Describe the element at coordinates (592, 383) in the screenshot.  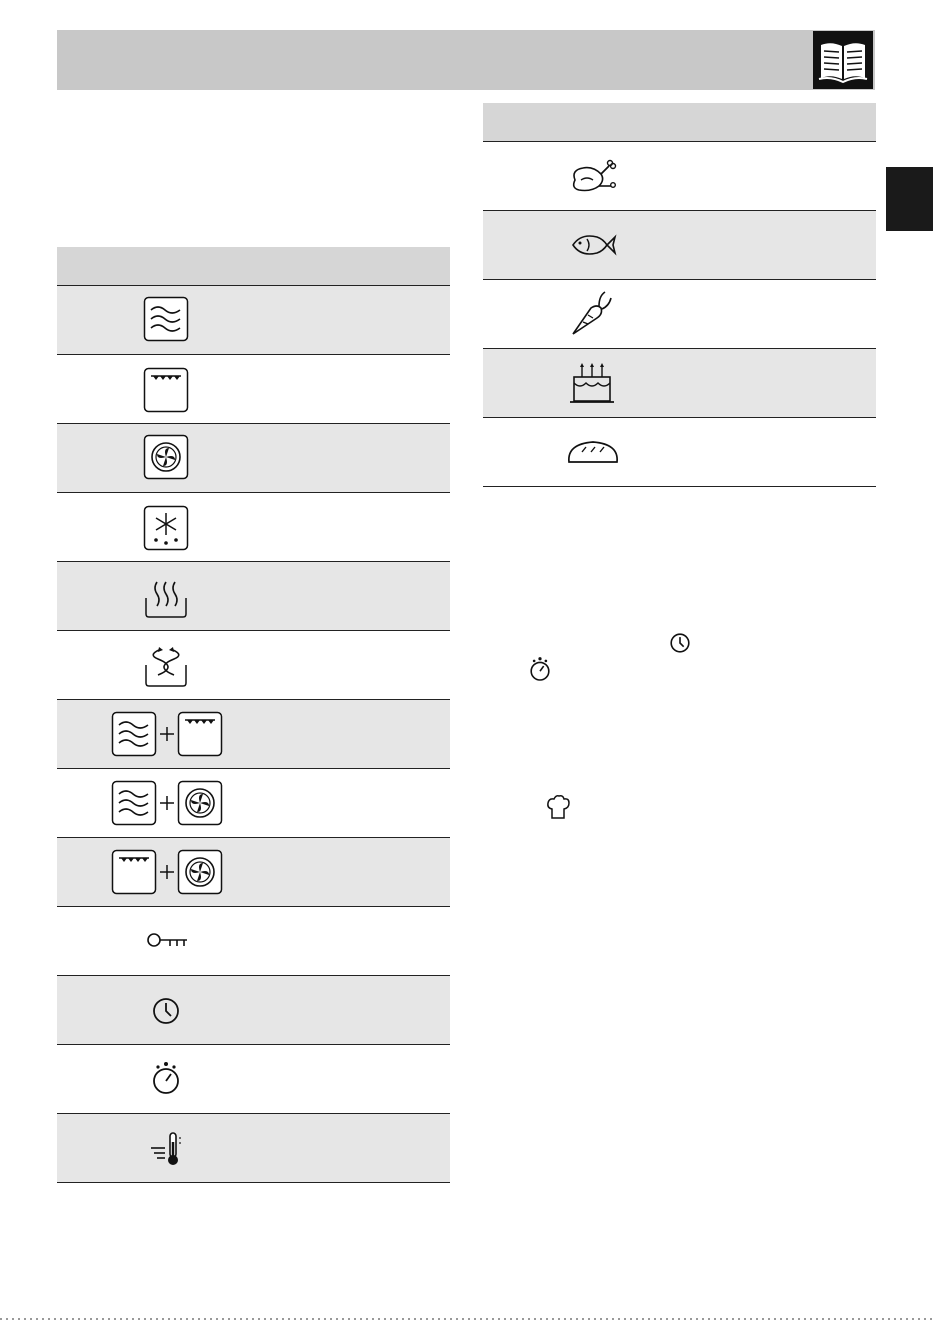
I see `cake-icon` at that location.